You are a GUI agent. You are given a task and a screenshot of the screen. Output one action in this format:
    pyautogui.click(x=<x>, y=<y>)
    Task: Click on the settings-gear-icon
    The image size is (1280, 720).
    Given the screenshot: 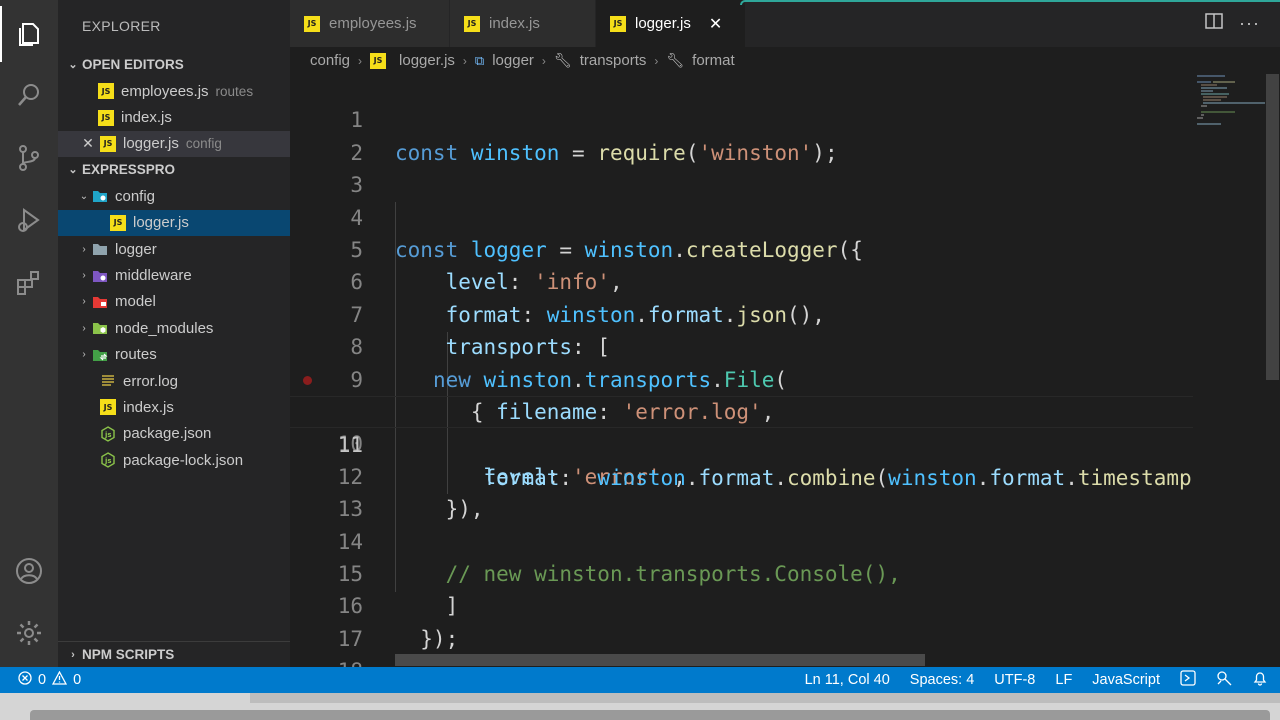 What is the action you would take?
    pyautogui.click(x=29, y=633)
    